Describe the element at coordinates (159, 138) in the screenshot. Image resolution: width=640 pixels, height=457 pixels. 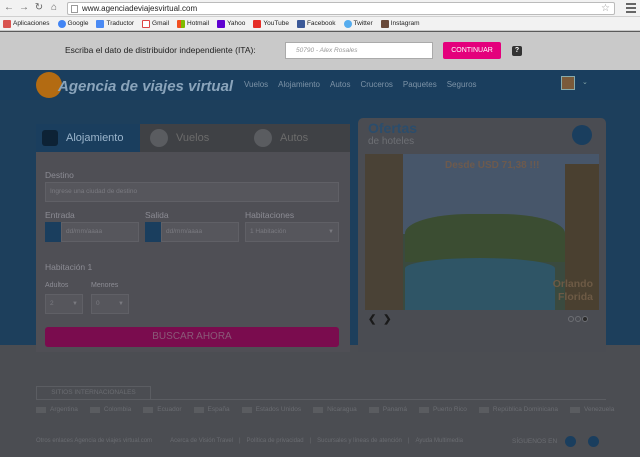
I see `plane-icon` at that location.